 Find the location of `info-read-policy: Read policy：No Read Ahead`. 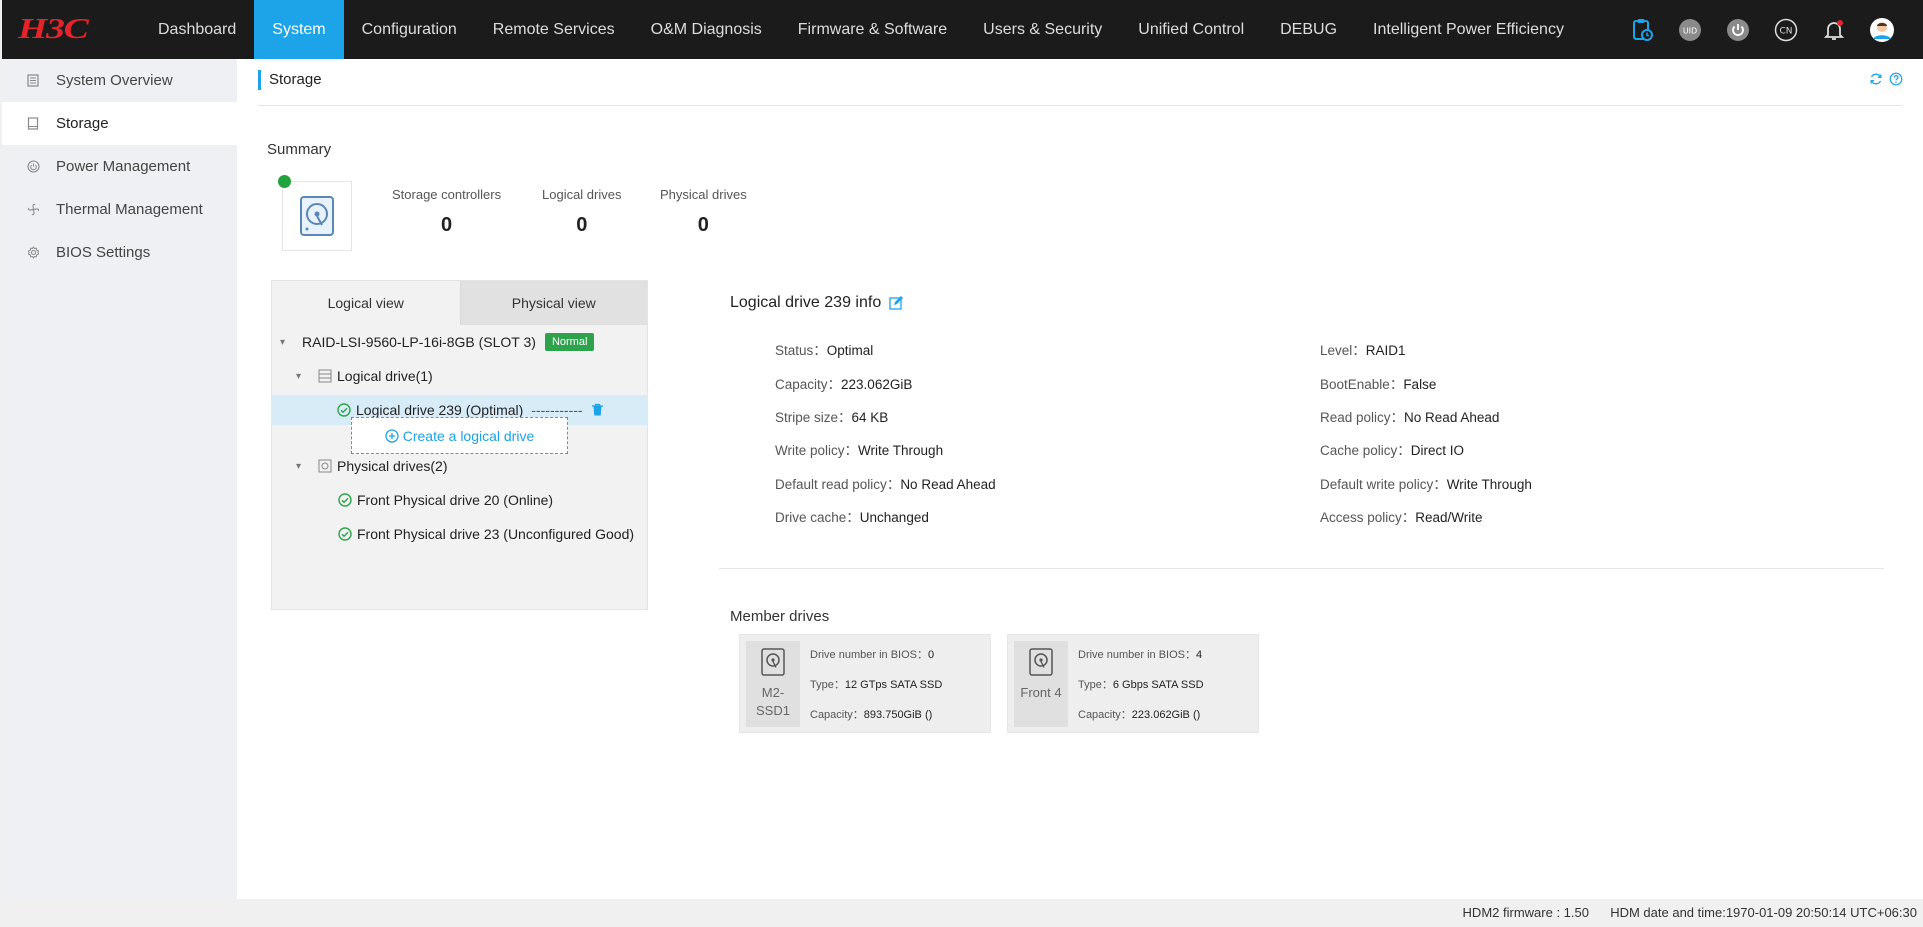

info-read-policy: Read policy：No Read Ahead is located at coordinates (1410, 417).